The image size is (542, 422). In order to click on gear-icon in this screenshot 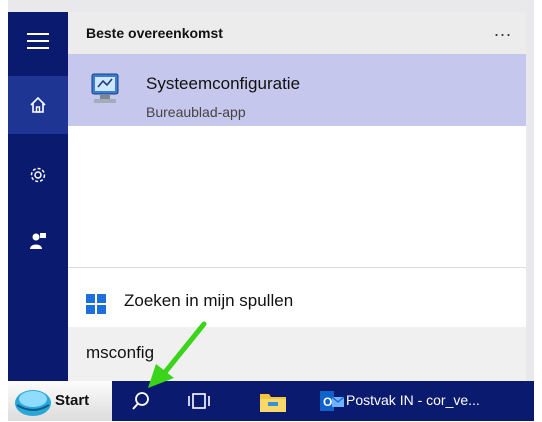, I will do `click(38, 175)`.